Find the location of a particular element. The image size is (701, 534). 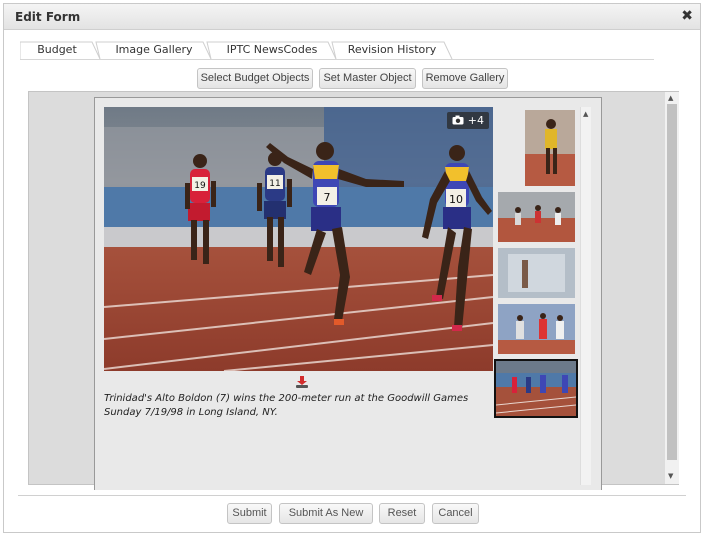

remove-gallery-button: Remove Gallery is located at coordinates (465, 78).